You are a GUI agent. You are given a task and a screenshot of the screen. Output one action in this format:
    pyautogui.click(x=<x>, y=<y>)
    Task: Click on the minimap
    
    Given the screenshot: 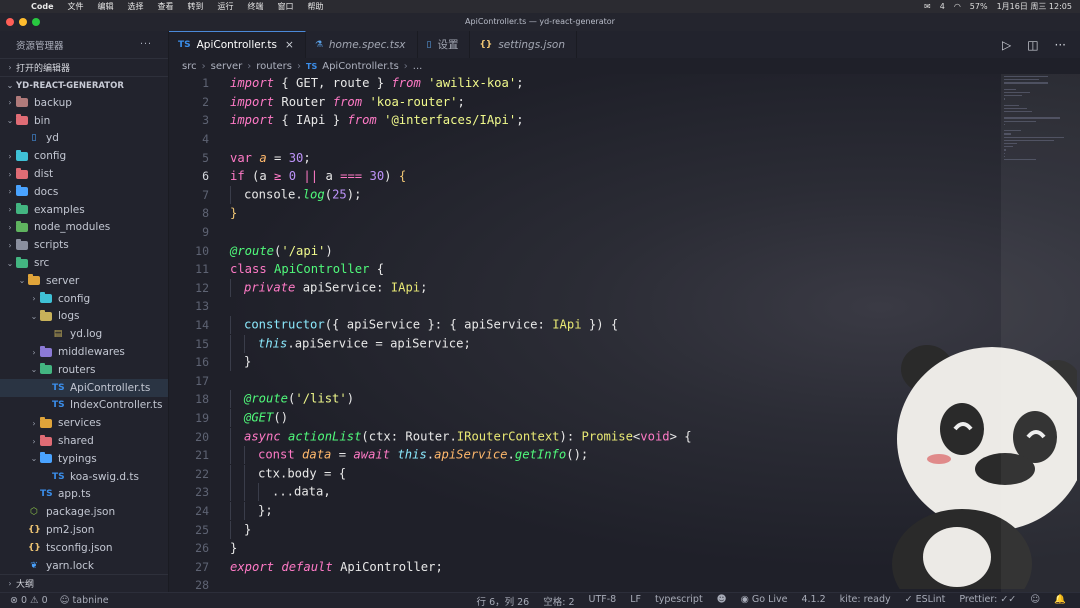 What is the action you would take?
    pyautogui.click(x=1040, y=333)
    